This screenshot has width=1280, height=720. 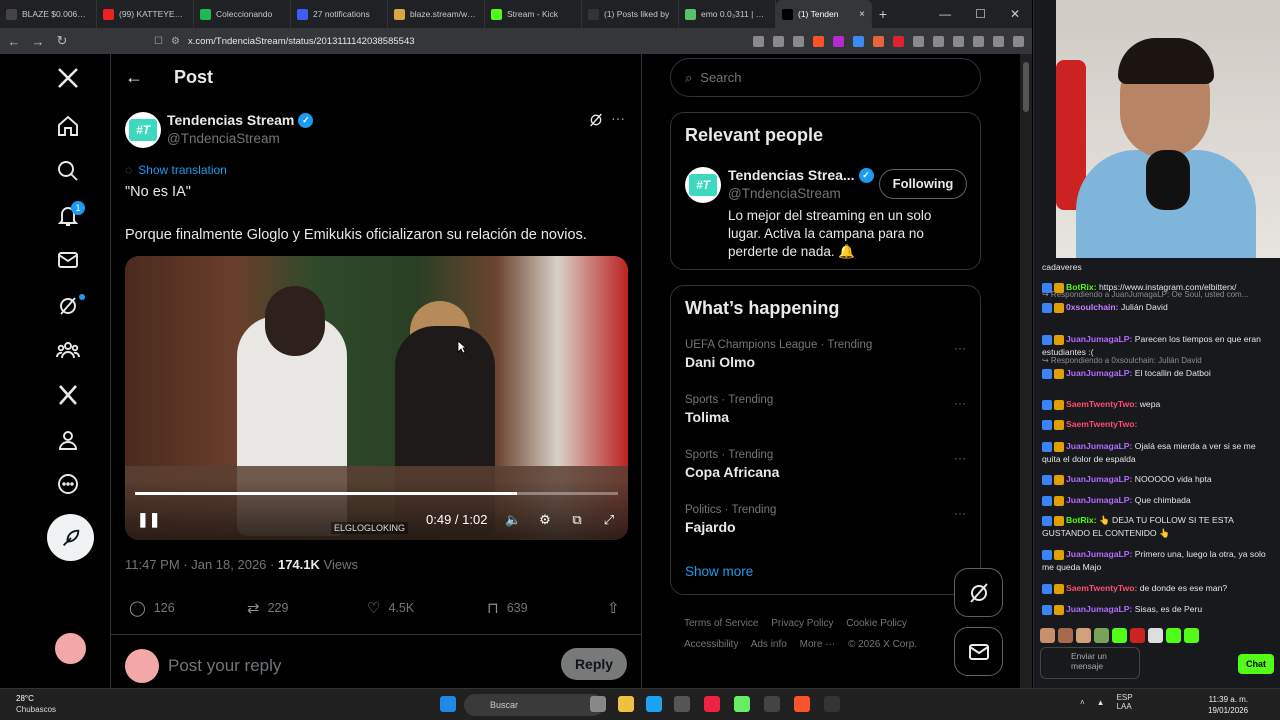 I want to click on media-icon, so click(x=938, y=41).